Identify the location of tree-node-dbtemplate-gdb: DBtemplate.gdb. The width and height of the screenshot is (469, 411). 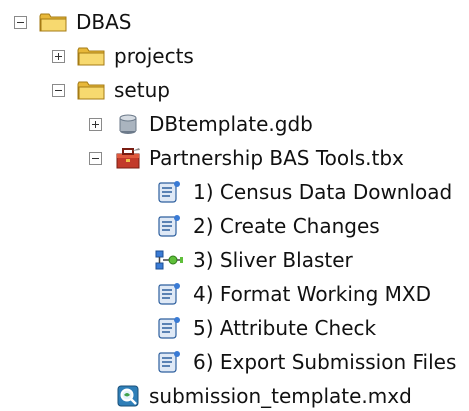
(170, 124).